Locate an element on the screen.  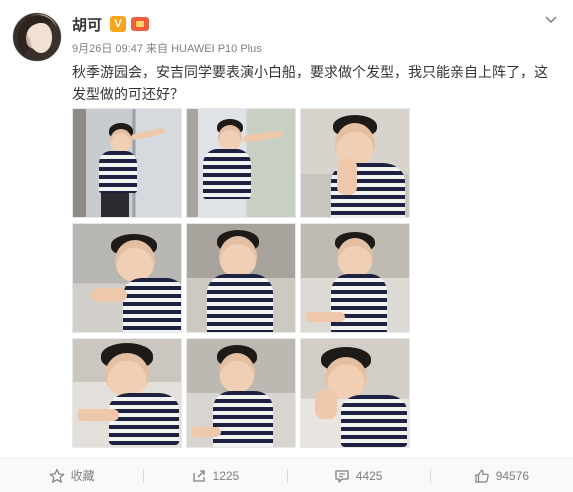
thumbs-up-svg is located at coordinates (482, 476).